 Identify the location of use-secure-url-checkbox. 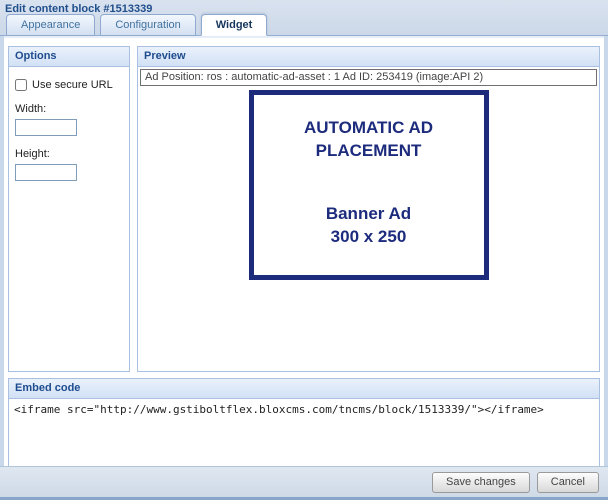
(21, 85).